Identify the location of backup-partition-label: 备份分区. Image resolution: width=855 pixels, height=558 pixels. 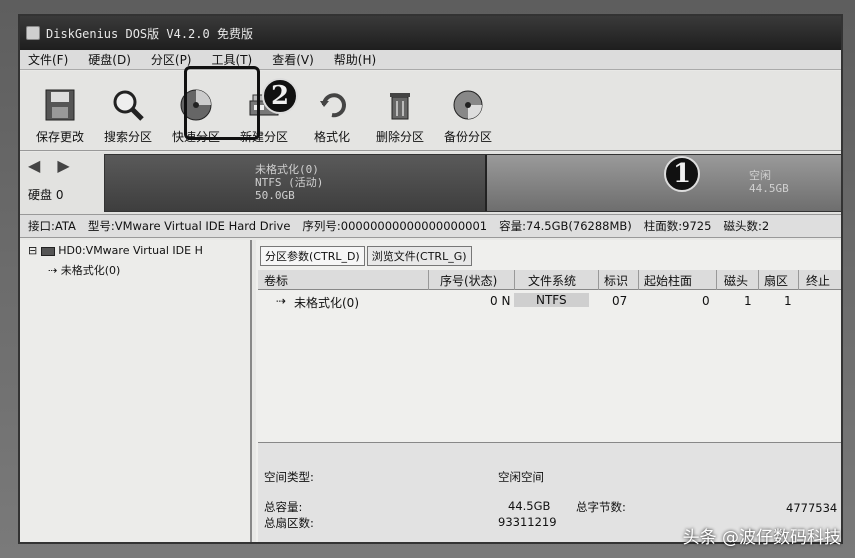
(467, 137).